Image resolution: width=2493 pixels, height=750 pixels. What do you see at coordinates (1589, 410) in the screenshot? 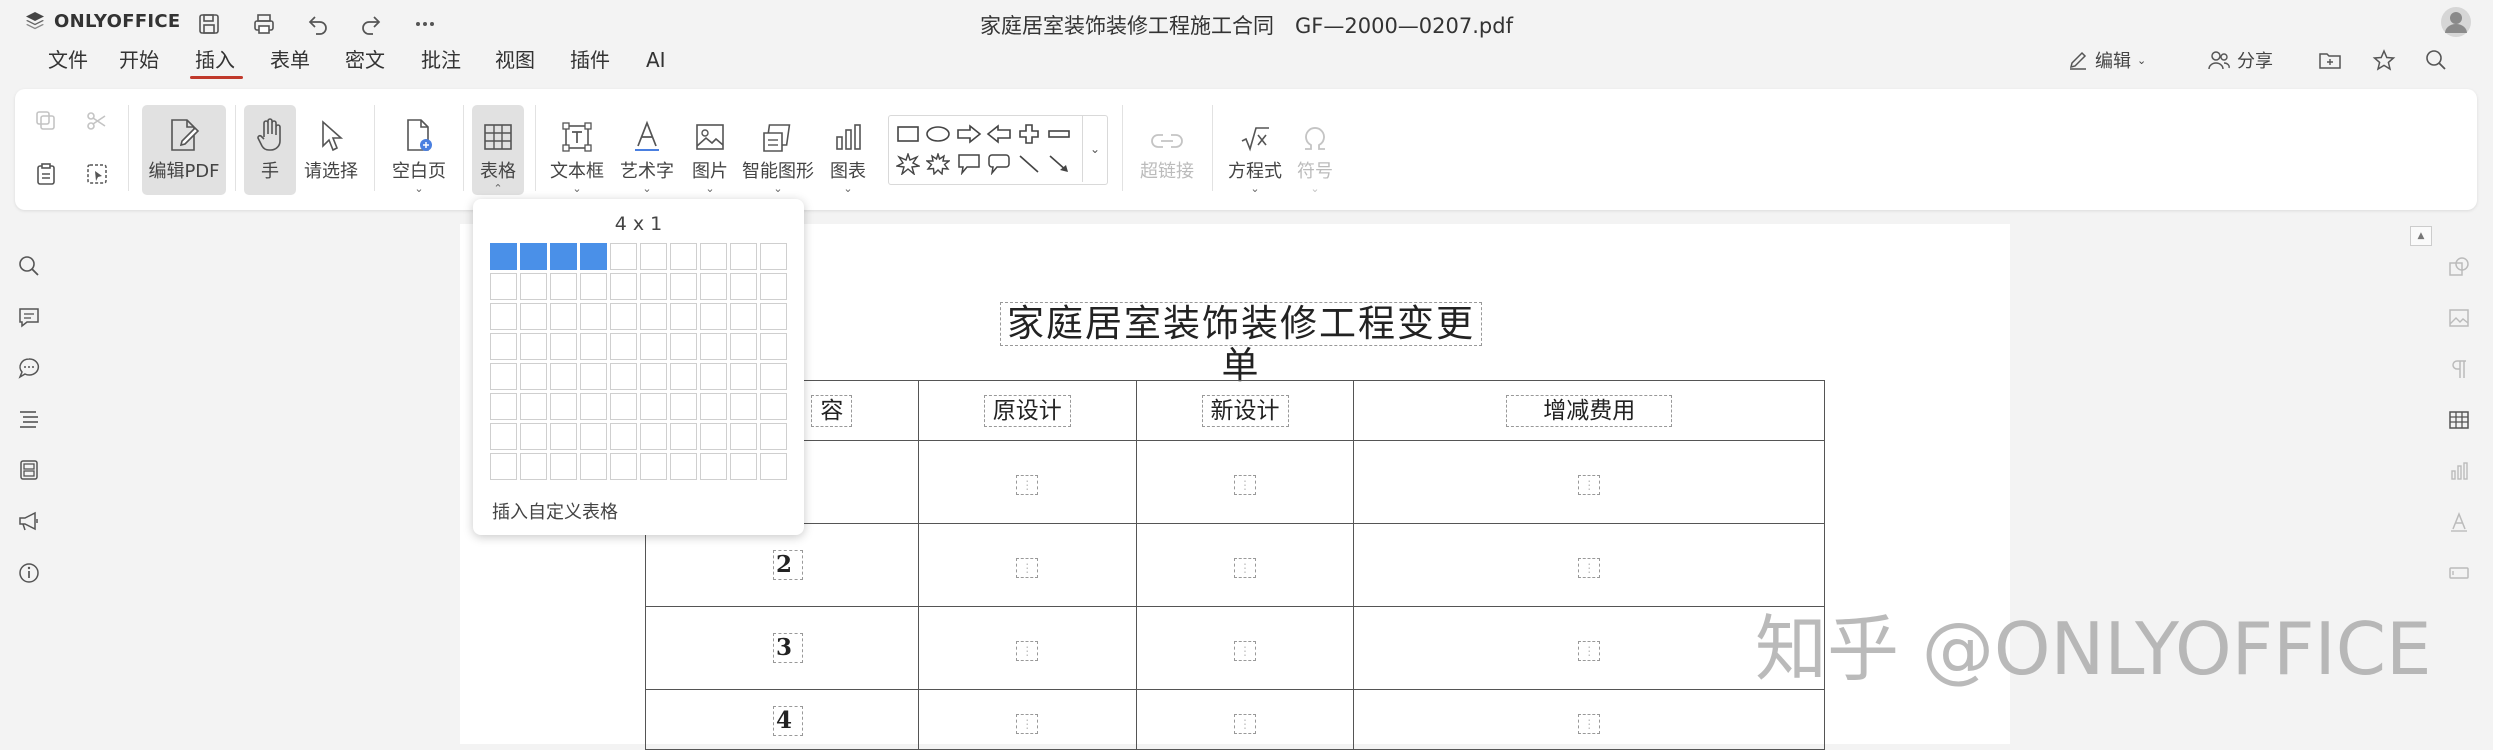
I see `table-cell: 增减费用` at bounding box center [1589, 410].